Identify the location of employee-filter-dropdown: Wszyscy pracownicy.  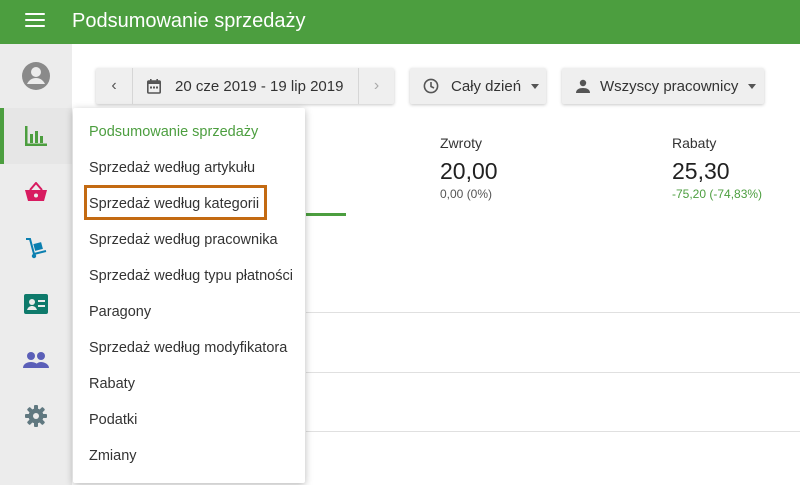
(663, 86).